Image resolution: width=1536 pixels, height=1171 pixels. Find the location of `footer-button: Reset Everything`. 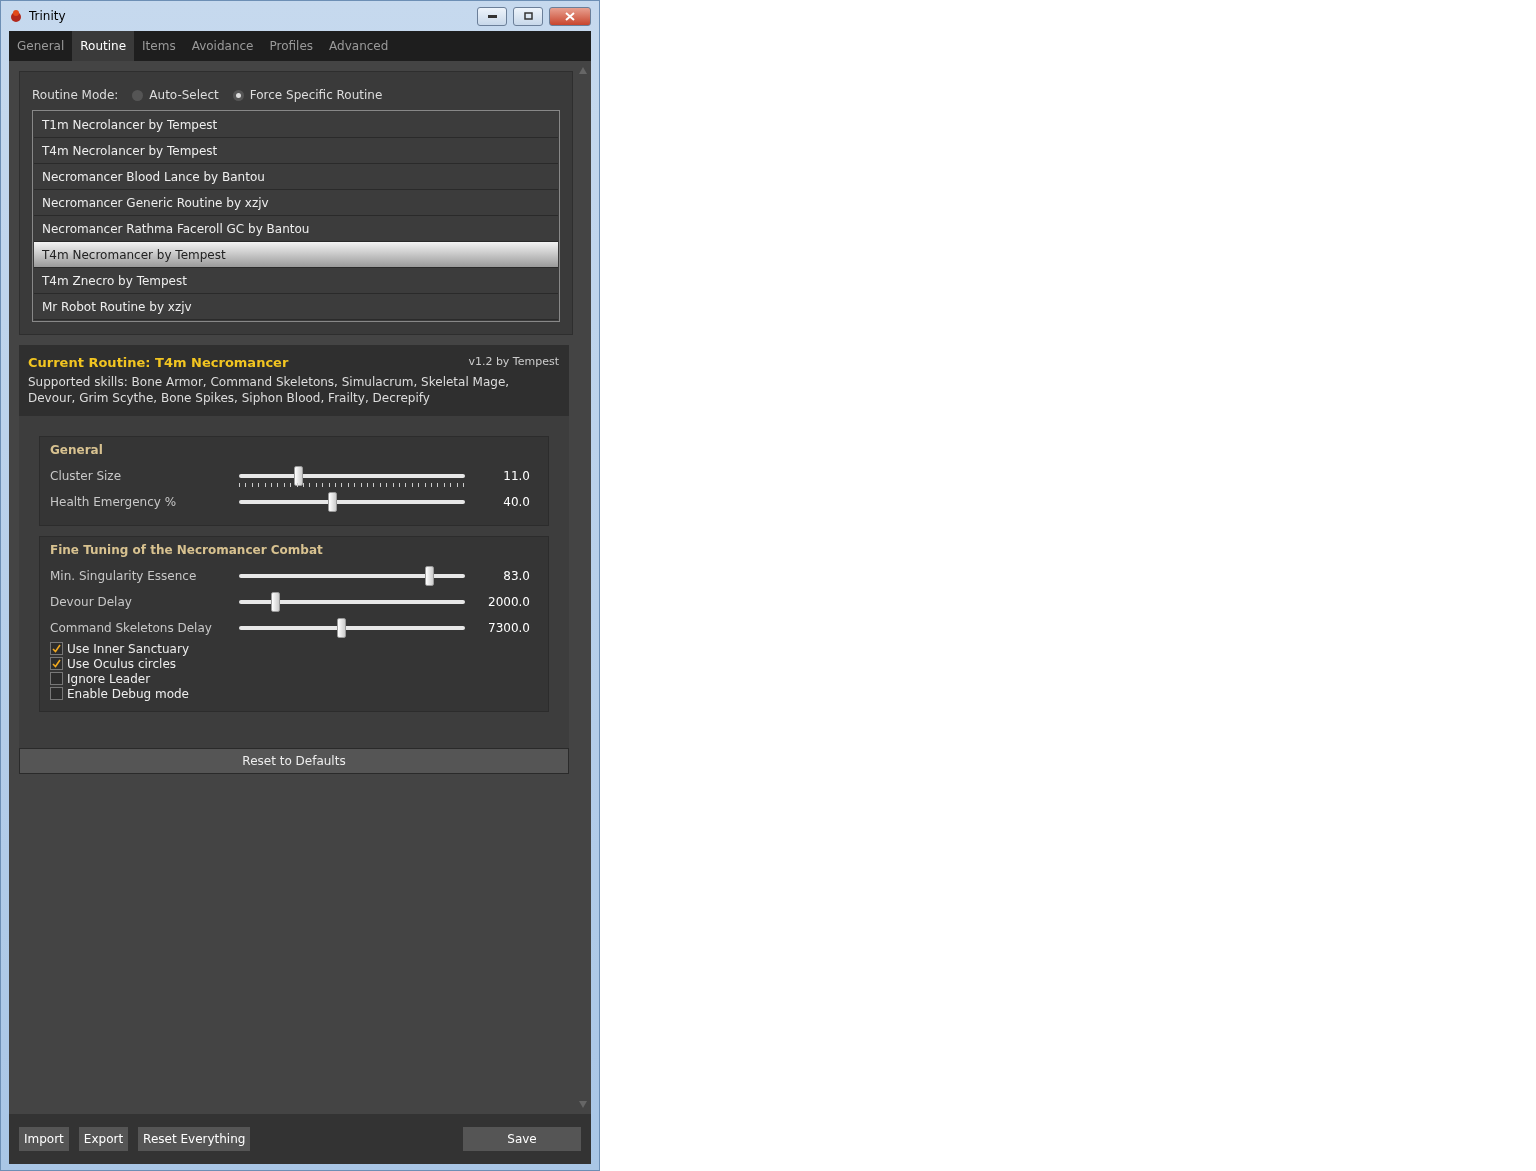

footer-button: Reset Everything is located at coordinates (194, 1139).